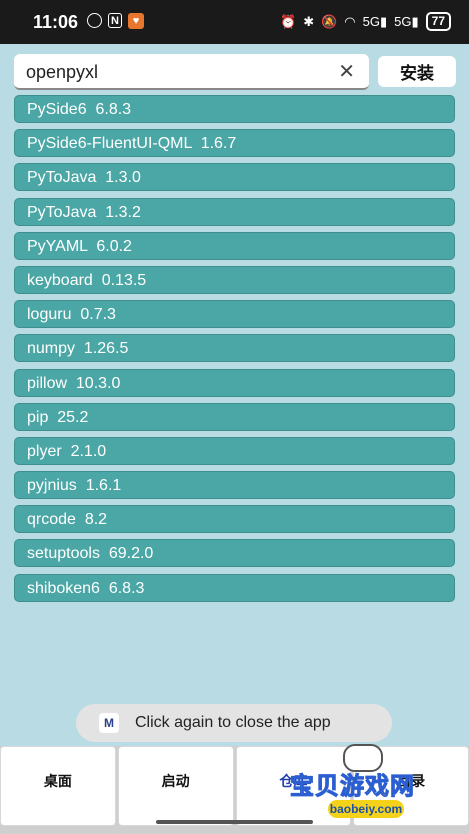  I want to click on list-item: keyboard 0.13.5, so click(234, 279).